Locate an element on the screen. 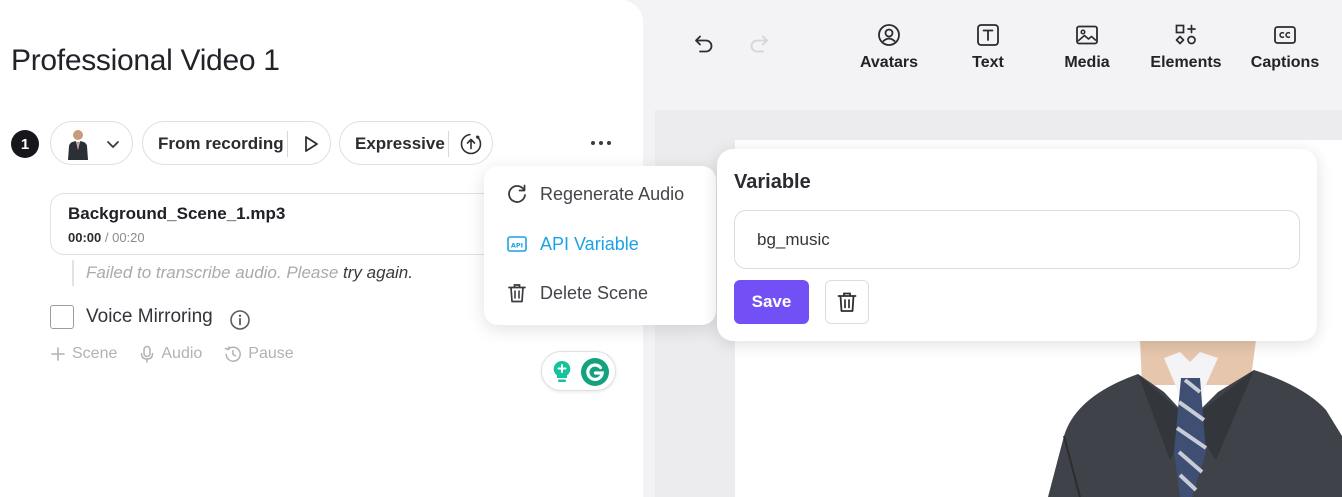  audio-track-card: Background_Scene_1.mp3 00:00 / 00:20 is located at coordinates (275, 224).